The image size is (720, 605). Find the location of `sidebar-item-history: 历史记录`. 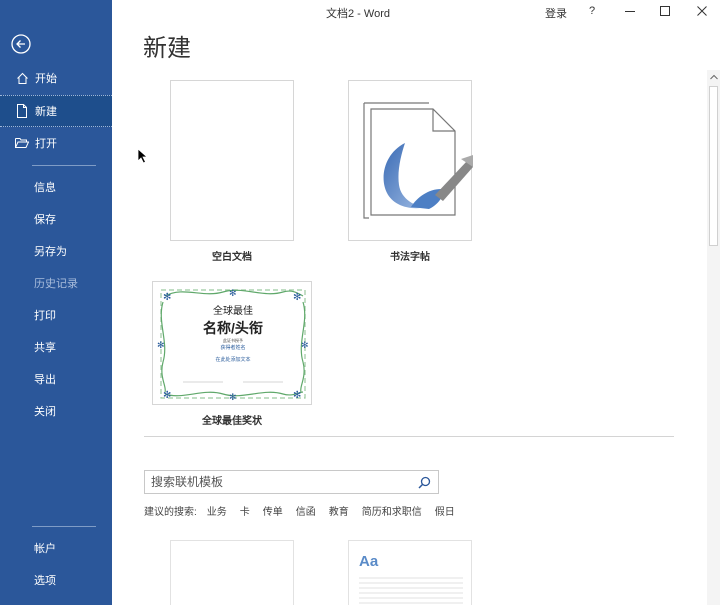

sidebar-item-history: 历史记录 is located at coordinates (56, 283).